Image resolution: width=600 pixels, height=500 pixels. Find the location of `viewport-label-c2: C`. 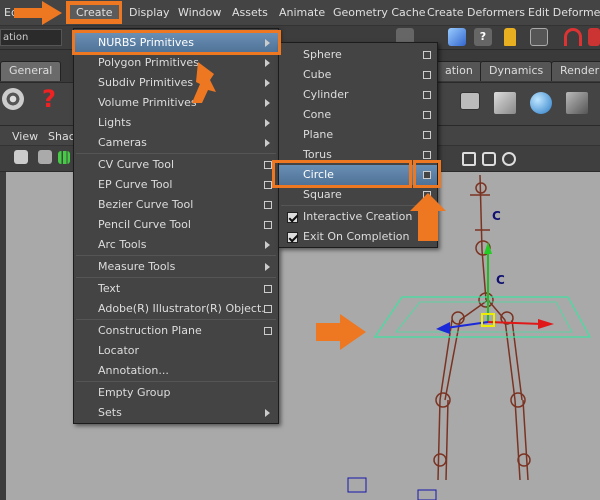

viewport-label-c2: C is located at coordinates (500, 280).